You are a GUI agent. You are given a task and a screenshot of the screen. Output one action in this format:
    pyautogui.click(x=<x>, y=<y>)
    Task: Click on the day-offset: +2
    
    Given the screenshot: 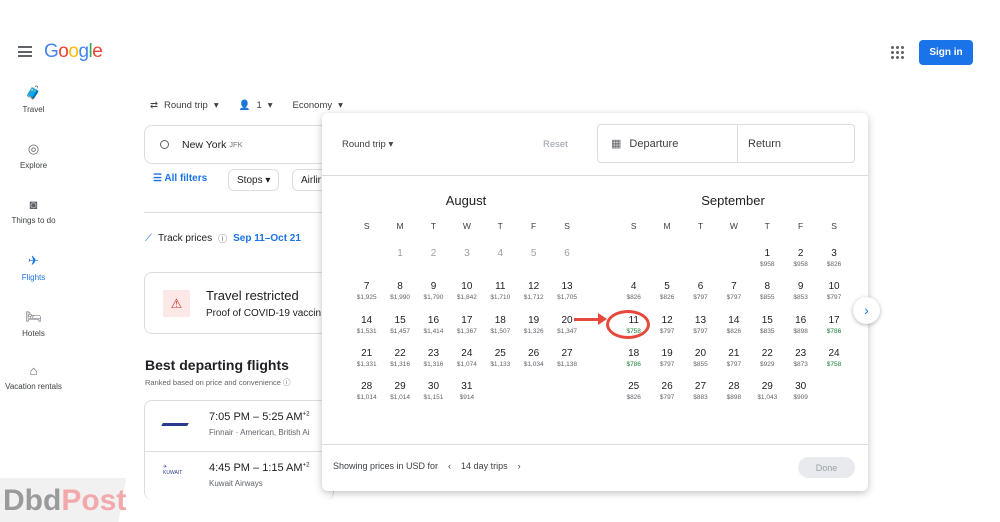 What is the action you would take?
    pyautogui.click(x=306, y=465)
    